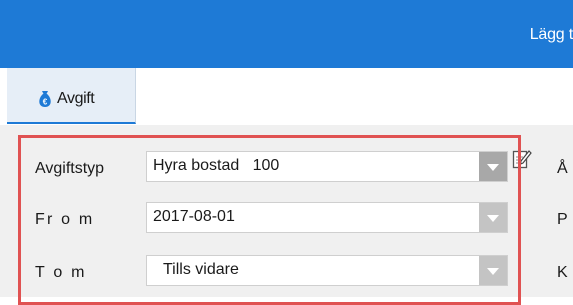 The width and height of the screenshot is (573, 305). What do you see at coordinates (562, 272) in the screenshot?
I see `side-label-k: K` at bounding box center [562, 272].